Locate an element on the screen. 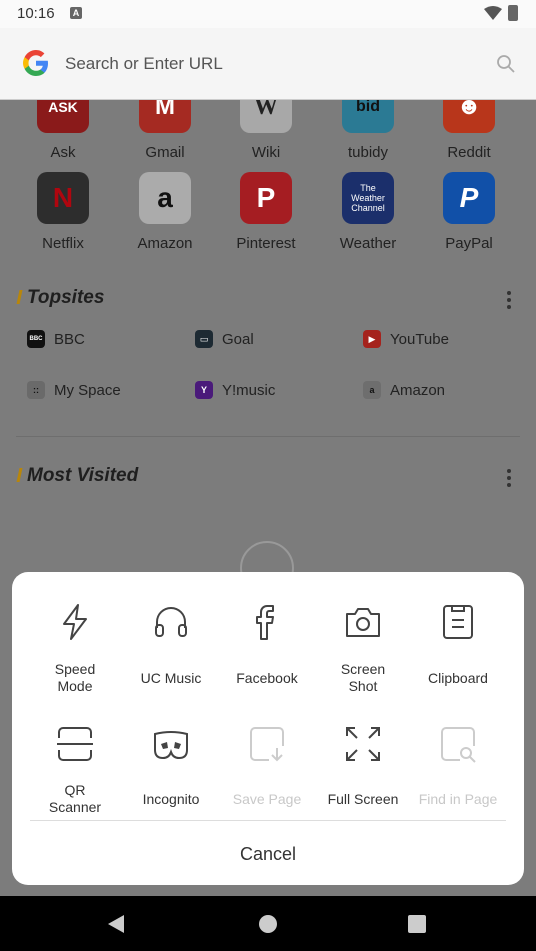 This screenshot has height=951, width=536. status-time: 10:16 is located at coordinates (36, 13).